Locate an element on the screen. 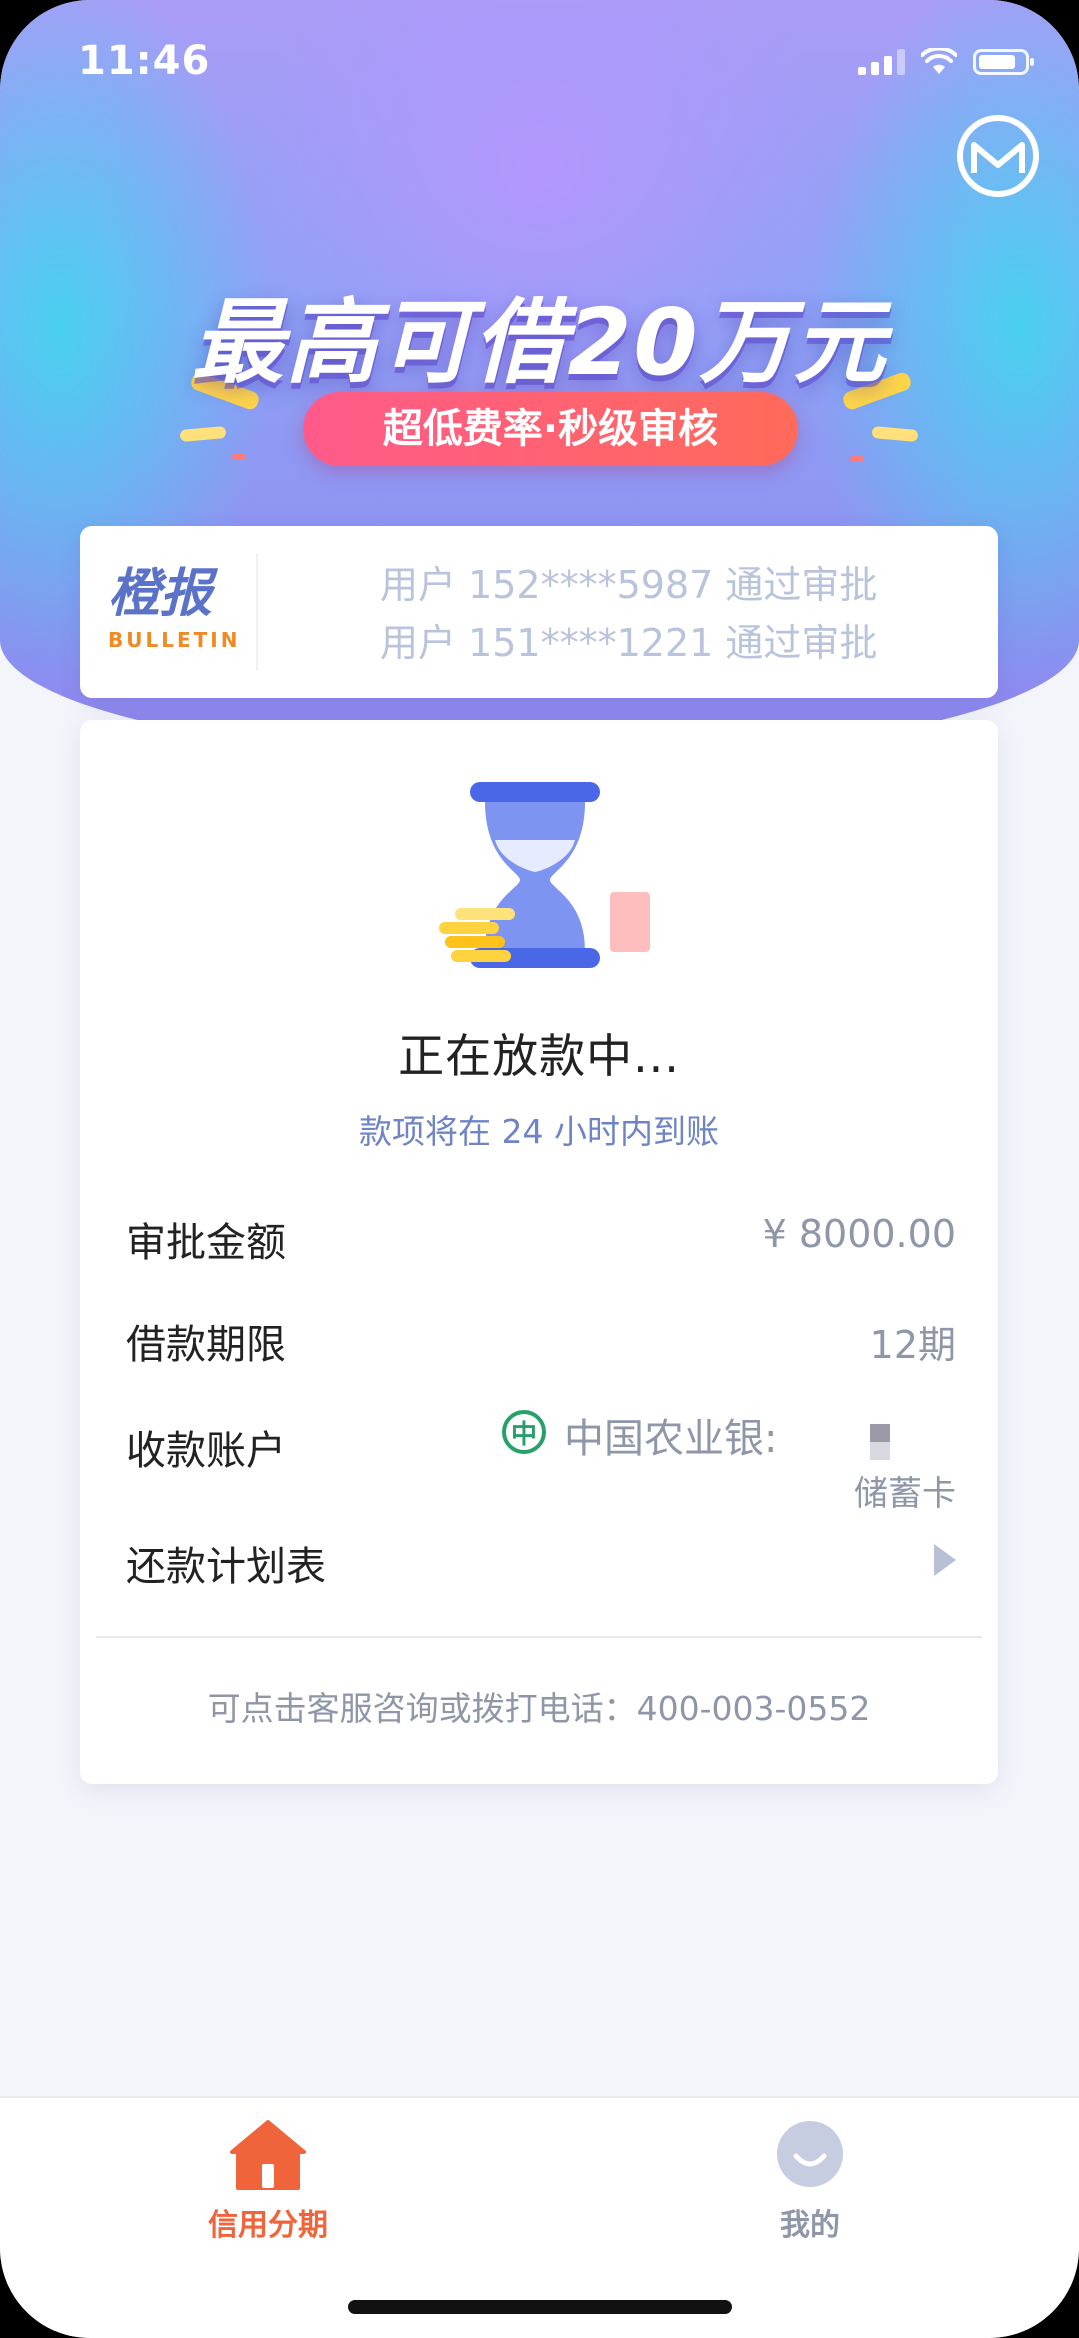  tab-credit-installment: 信用分期 is located at coordinates (268, 2181).